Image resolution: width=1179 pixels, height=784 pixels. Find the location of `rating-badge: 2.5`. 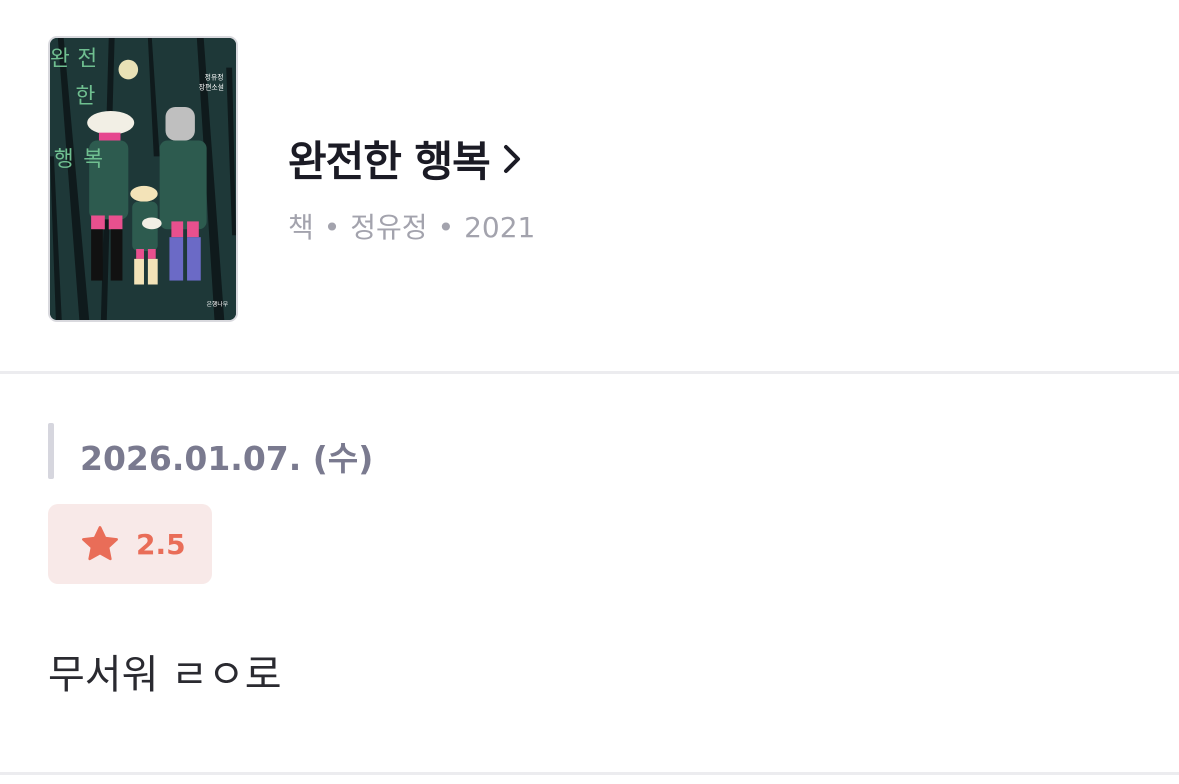

rating-badge: 2.5 is located at coordinates (130, 544).